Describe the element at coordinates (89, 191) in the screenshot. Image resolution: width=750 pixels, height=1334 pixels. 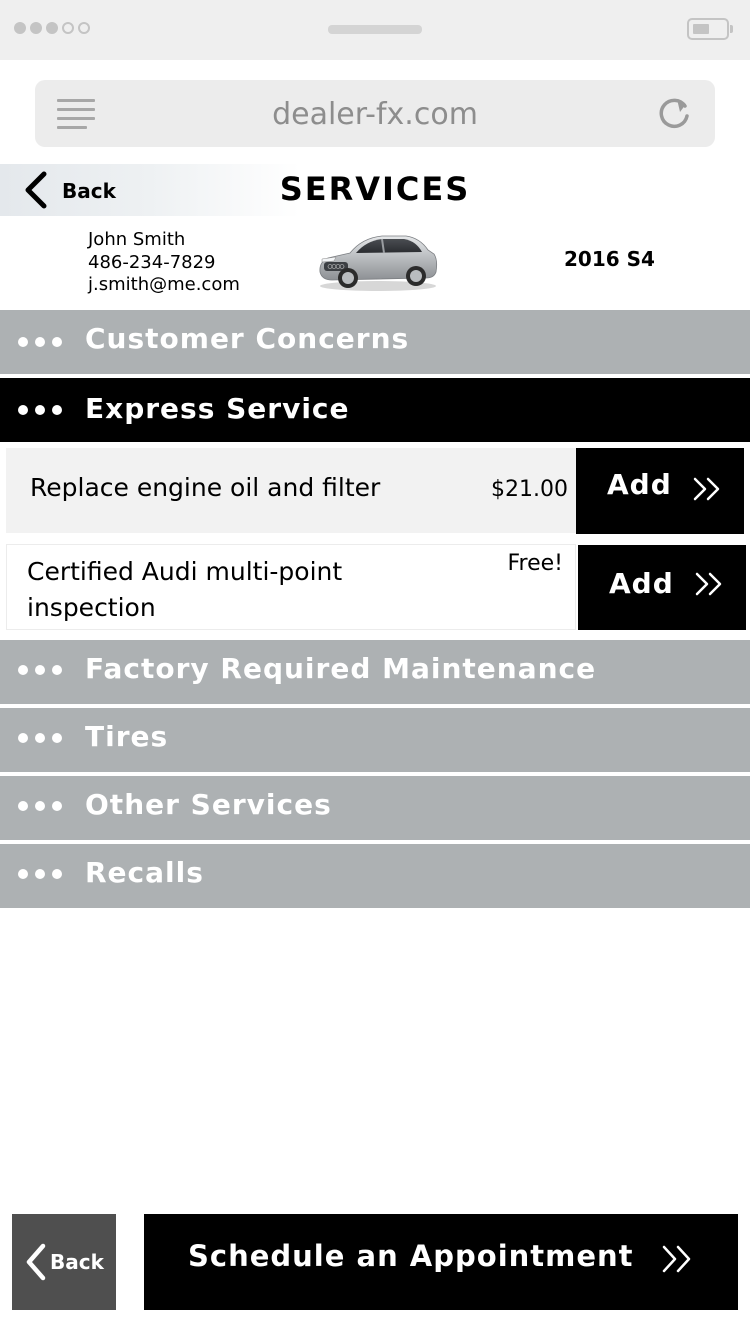
I see `back-button-label: Back` at that location.